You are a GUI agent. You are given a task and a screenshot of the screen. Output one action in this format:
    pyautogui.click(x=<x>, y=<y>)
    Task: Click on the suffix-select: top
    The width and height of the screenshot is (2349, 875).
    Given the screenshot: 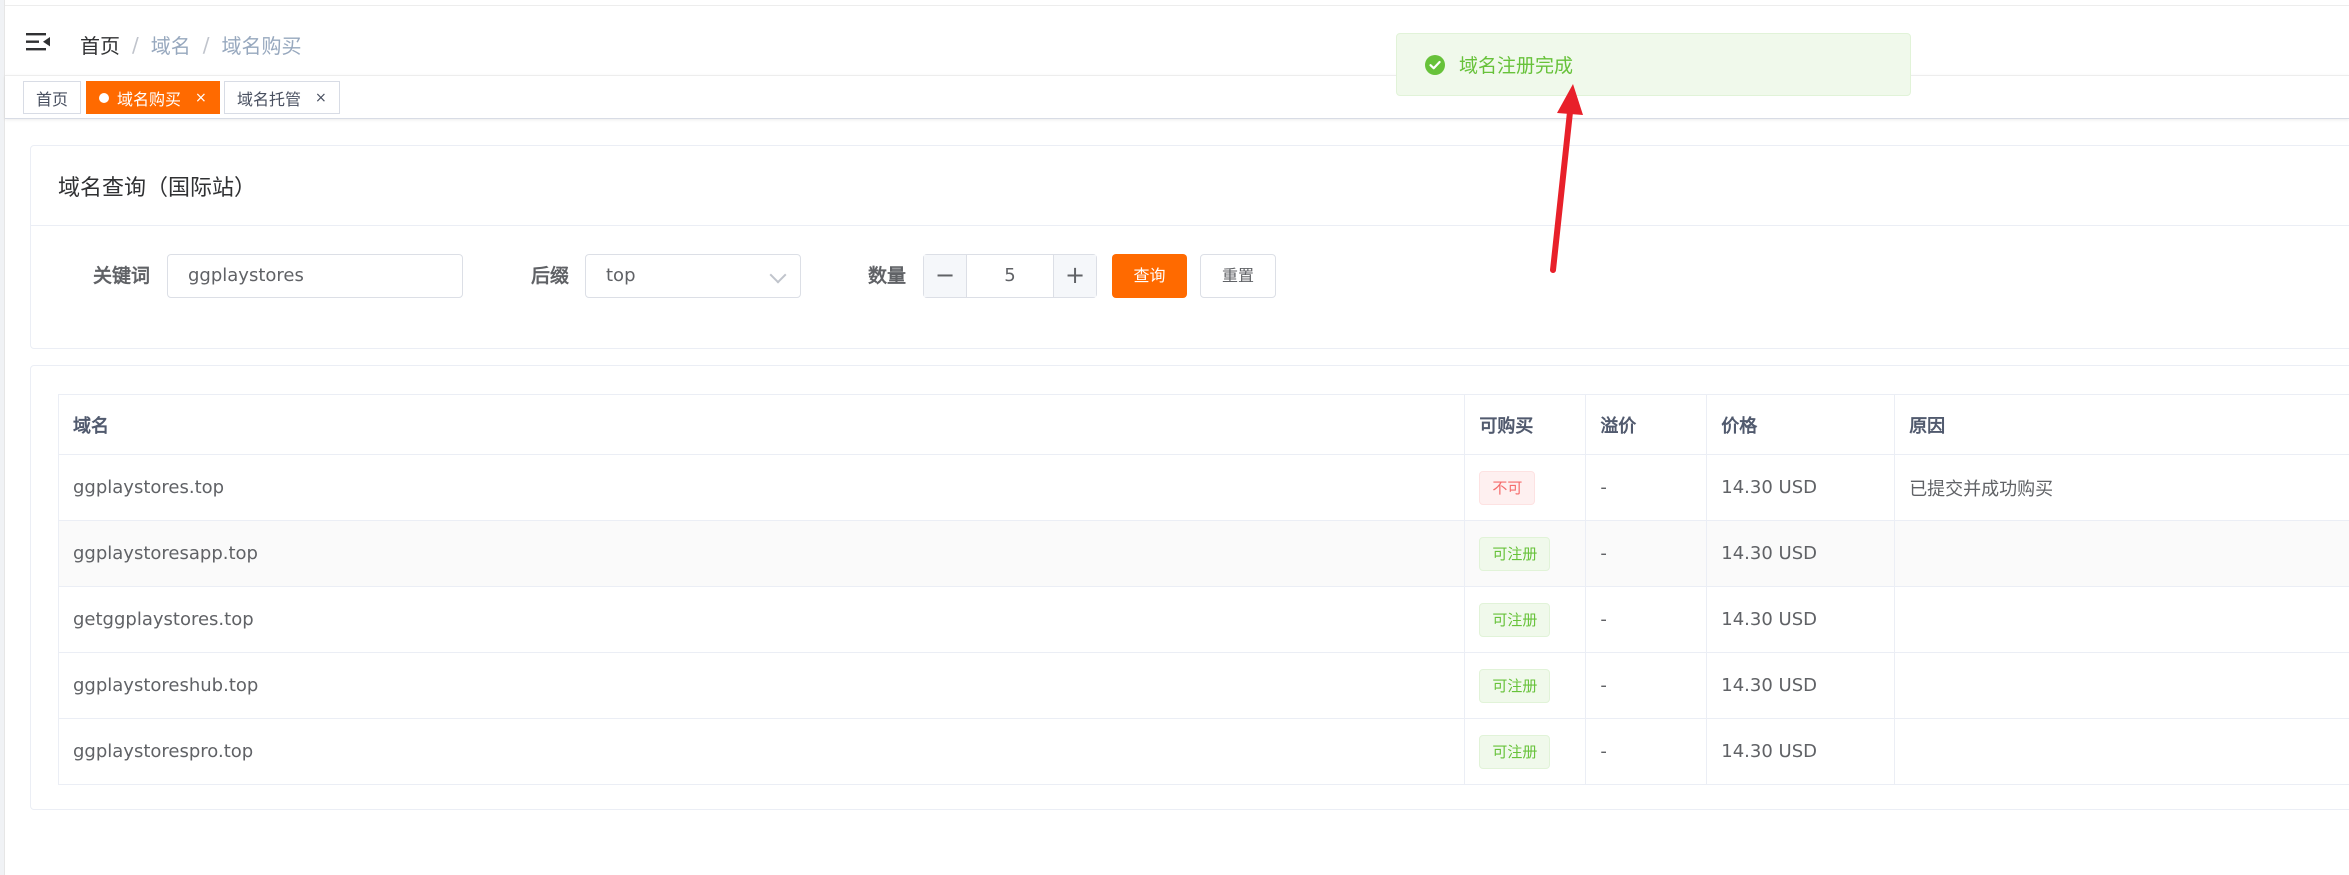 What is the action you would take?
    pyautogui.click(x=693, y=276)
    